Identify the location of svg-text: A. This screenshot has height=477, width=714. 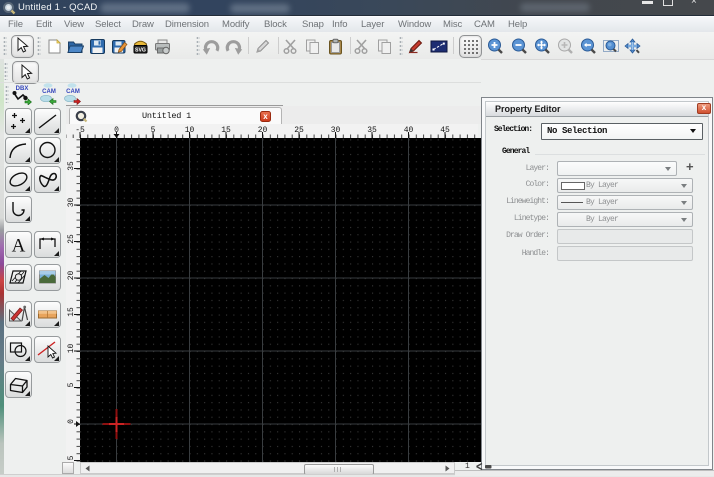
(19, 246).